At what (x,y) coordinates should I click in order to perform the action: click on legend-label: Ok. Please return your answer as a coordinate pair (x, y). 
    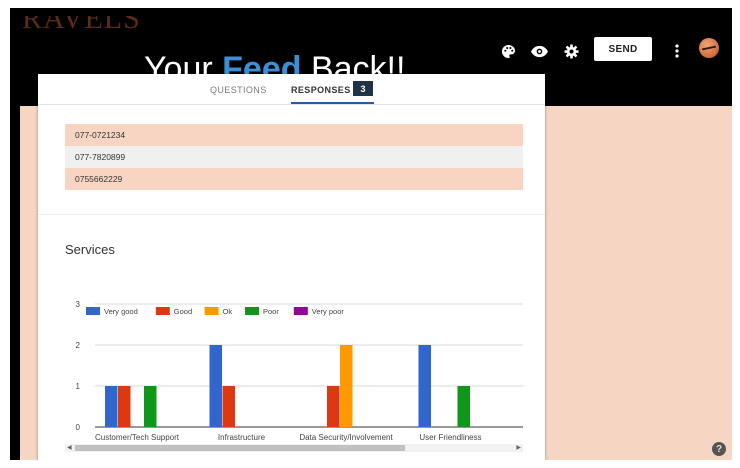
    Looking at the image, I should click on (228, 311).